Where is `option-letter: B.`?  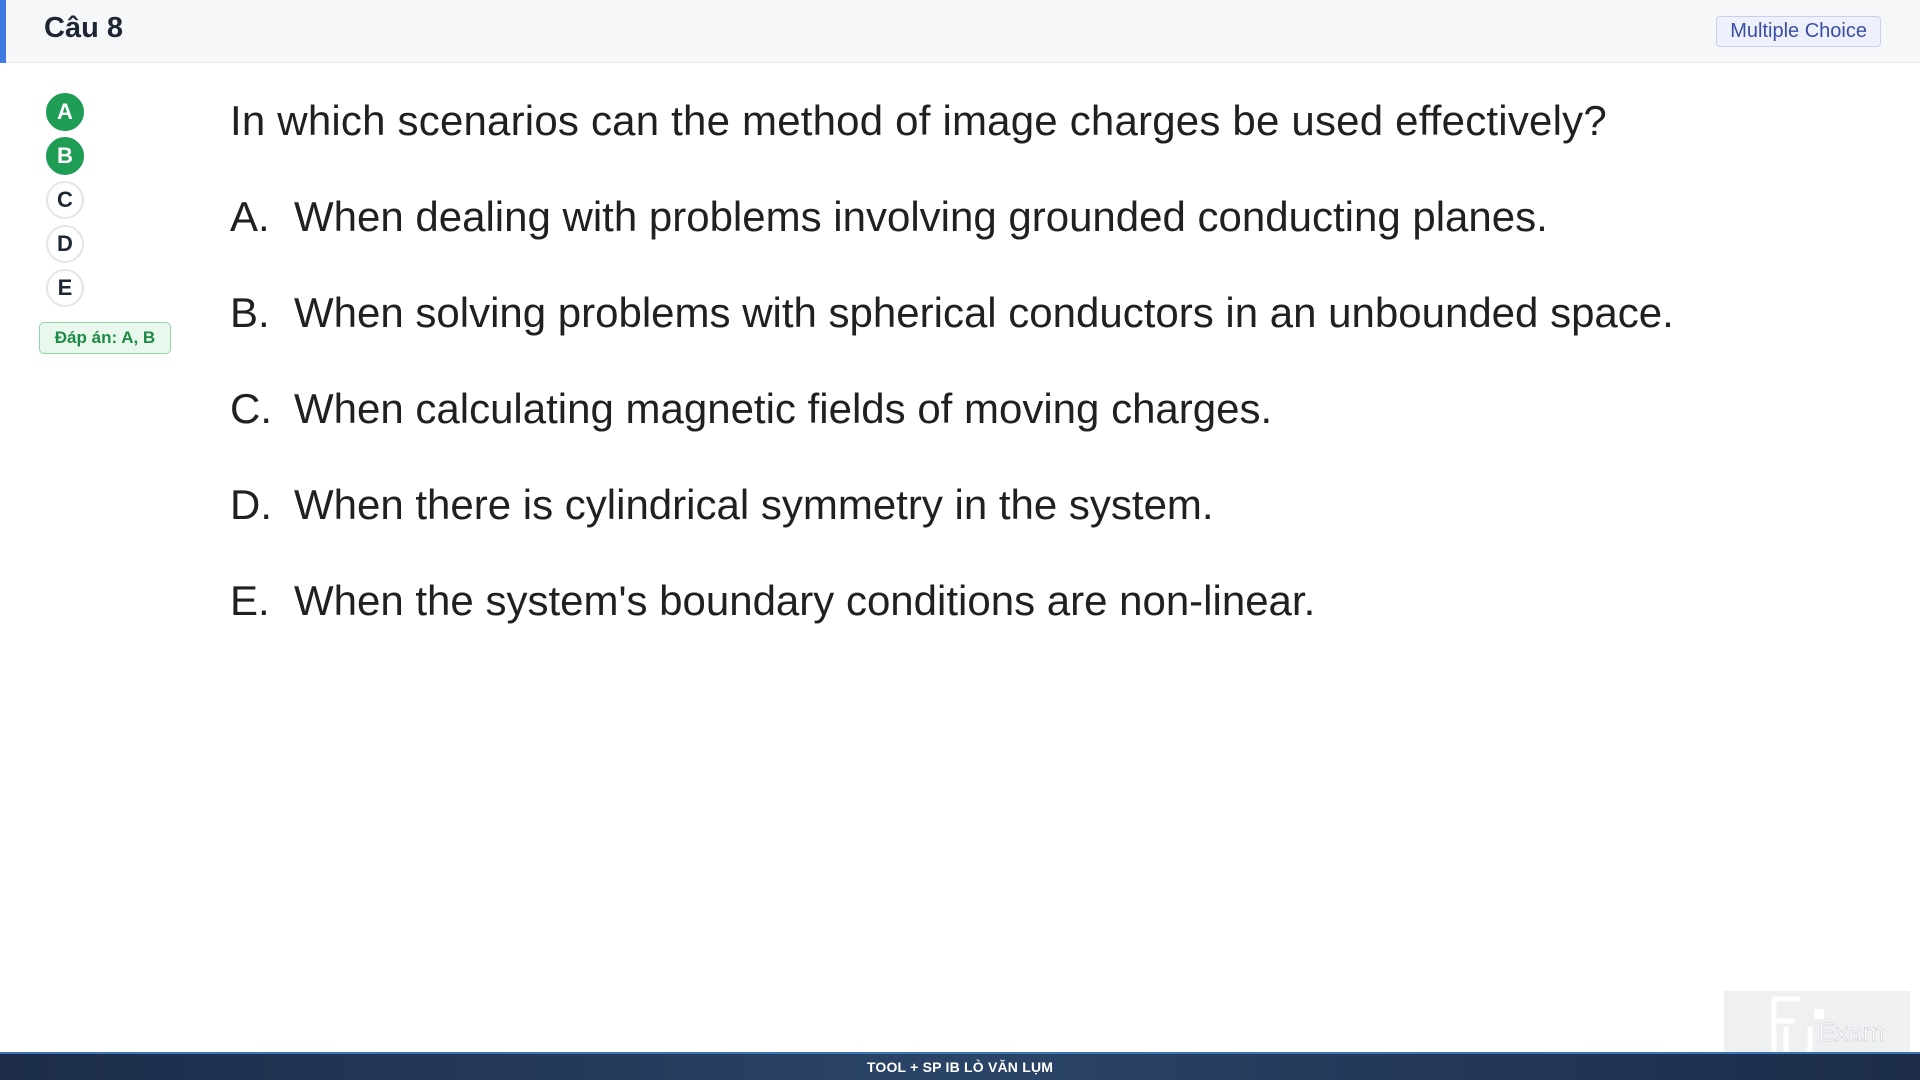 option-letter: B. is located at coordinates (250, 312).